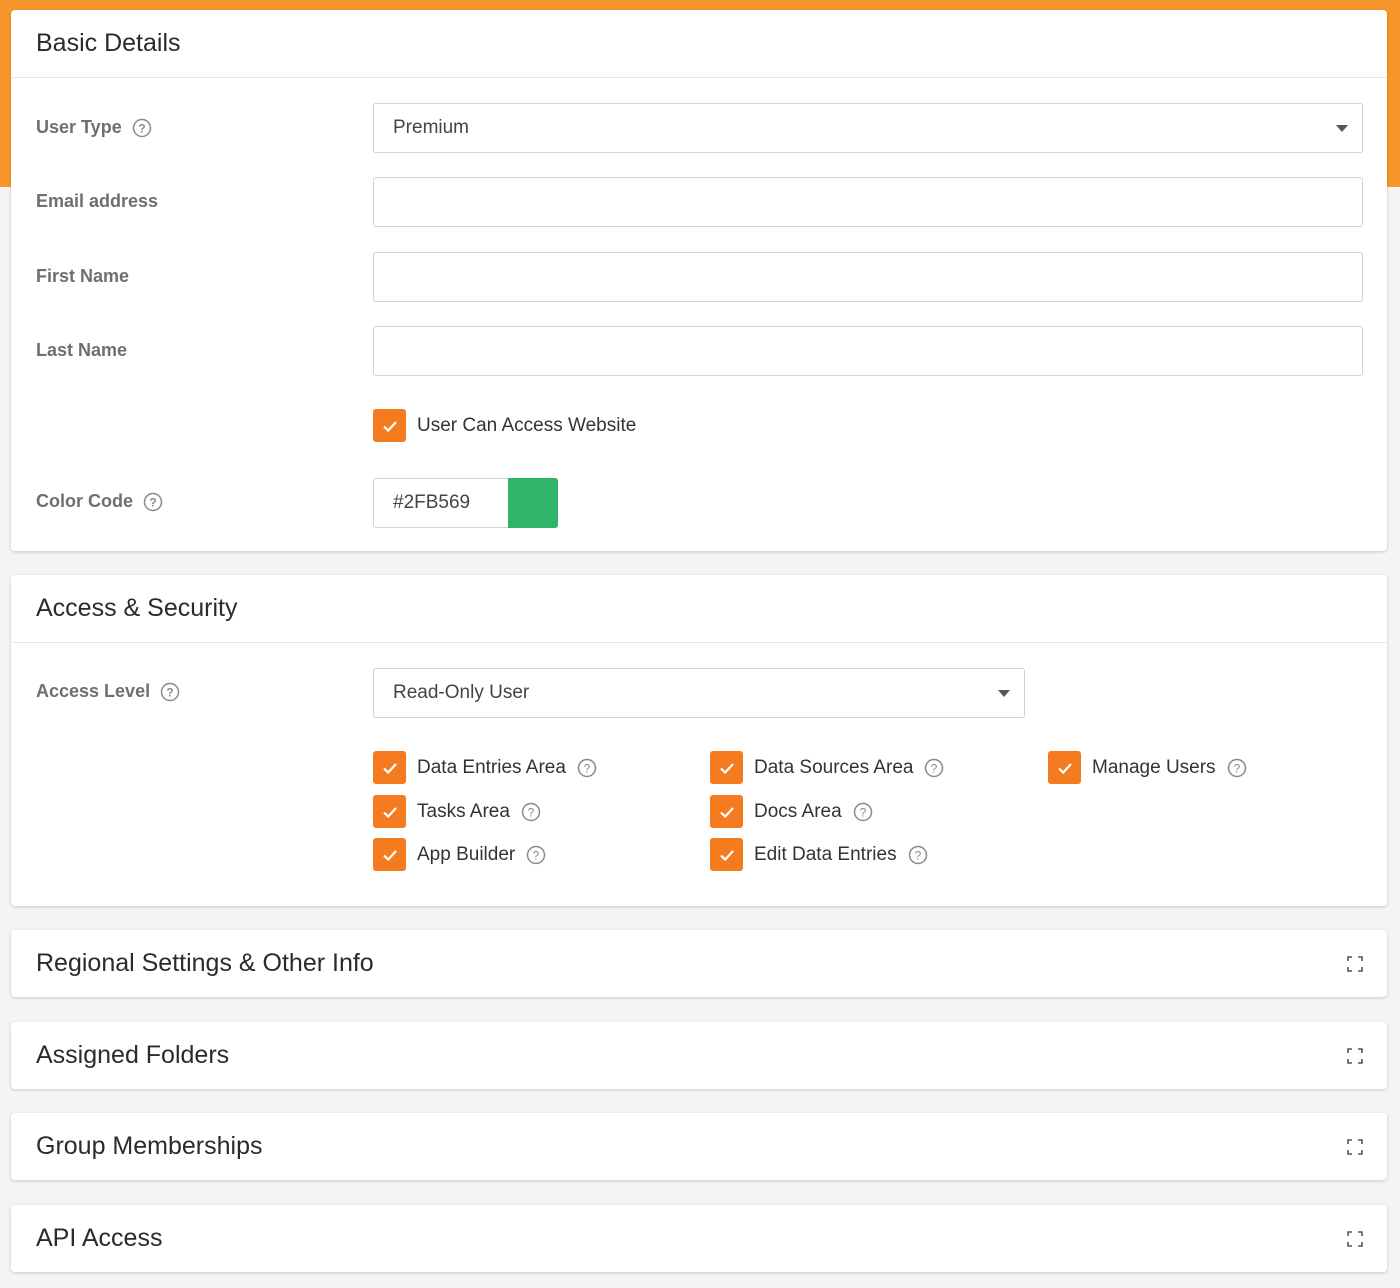  I want to click on permission-label: Edit Data Entries, so click(825, 854).